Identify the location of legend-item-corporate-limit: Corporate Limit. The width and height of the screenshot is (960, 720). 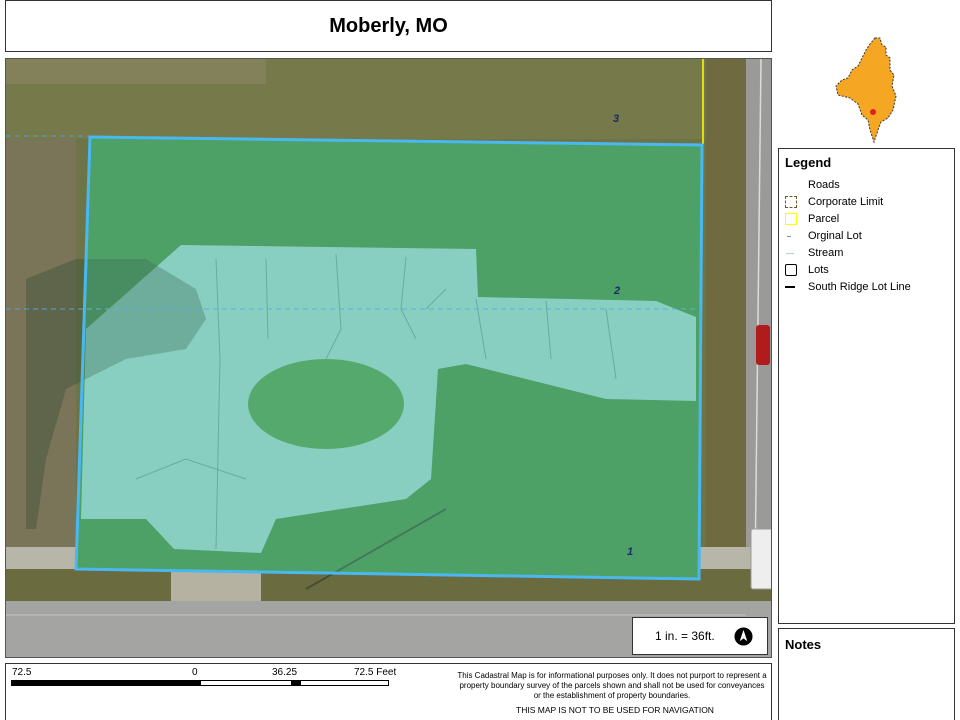
(834, 202).